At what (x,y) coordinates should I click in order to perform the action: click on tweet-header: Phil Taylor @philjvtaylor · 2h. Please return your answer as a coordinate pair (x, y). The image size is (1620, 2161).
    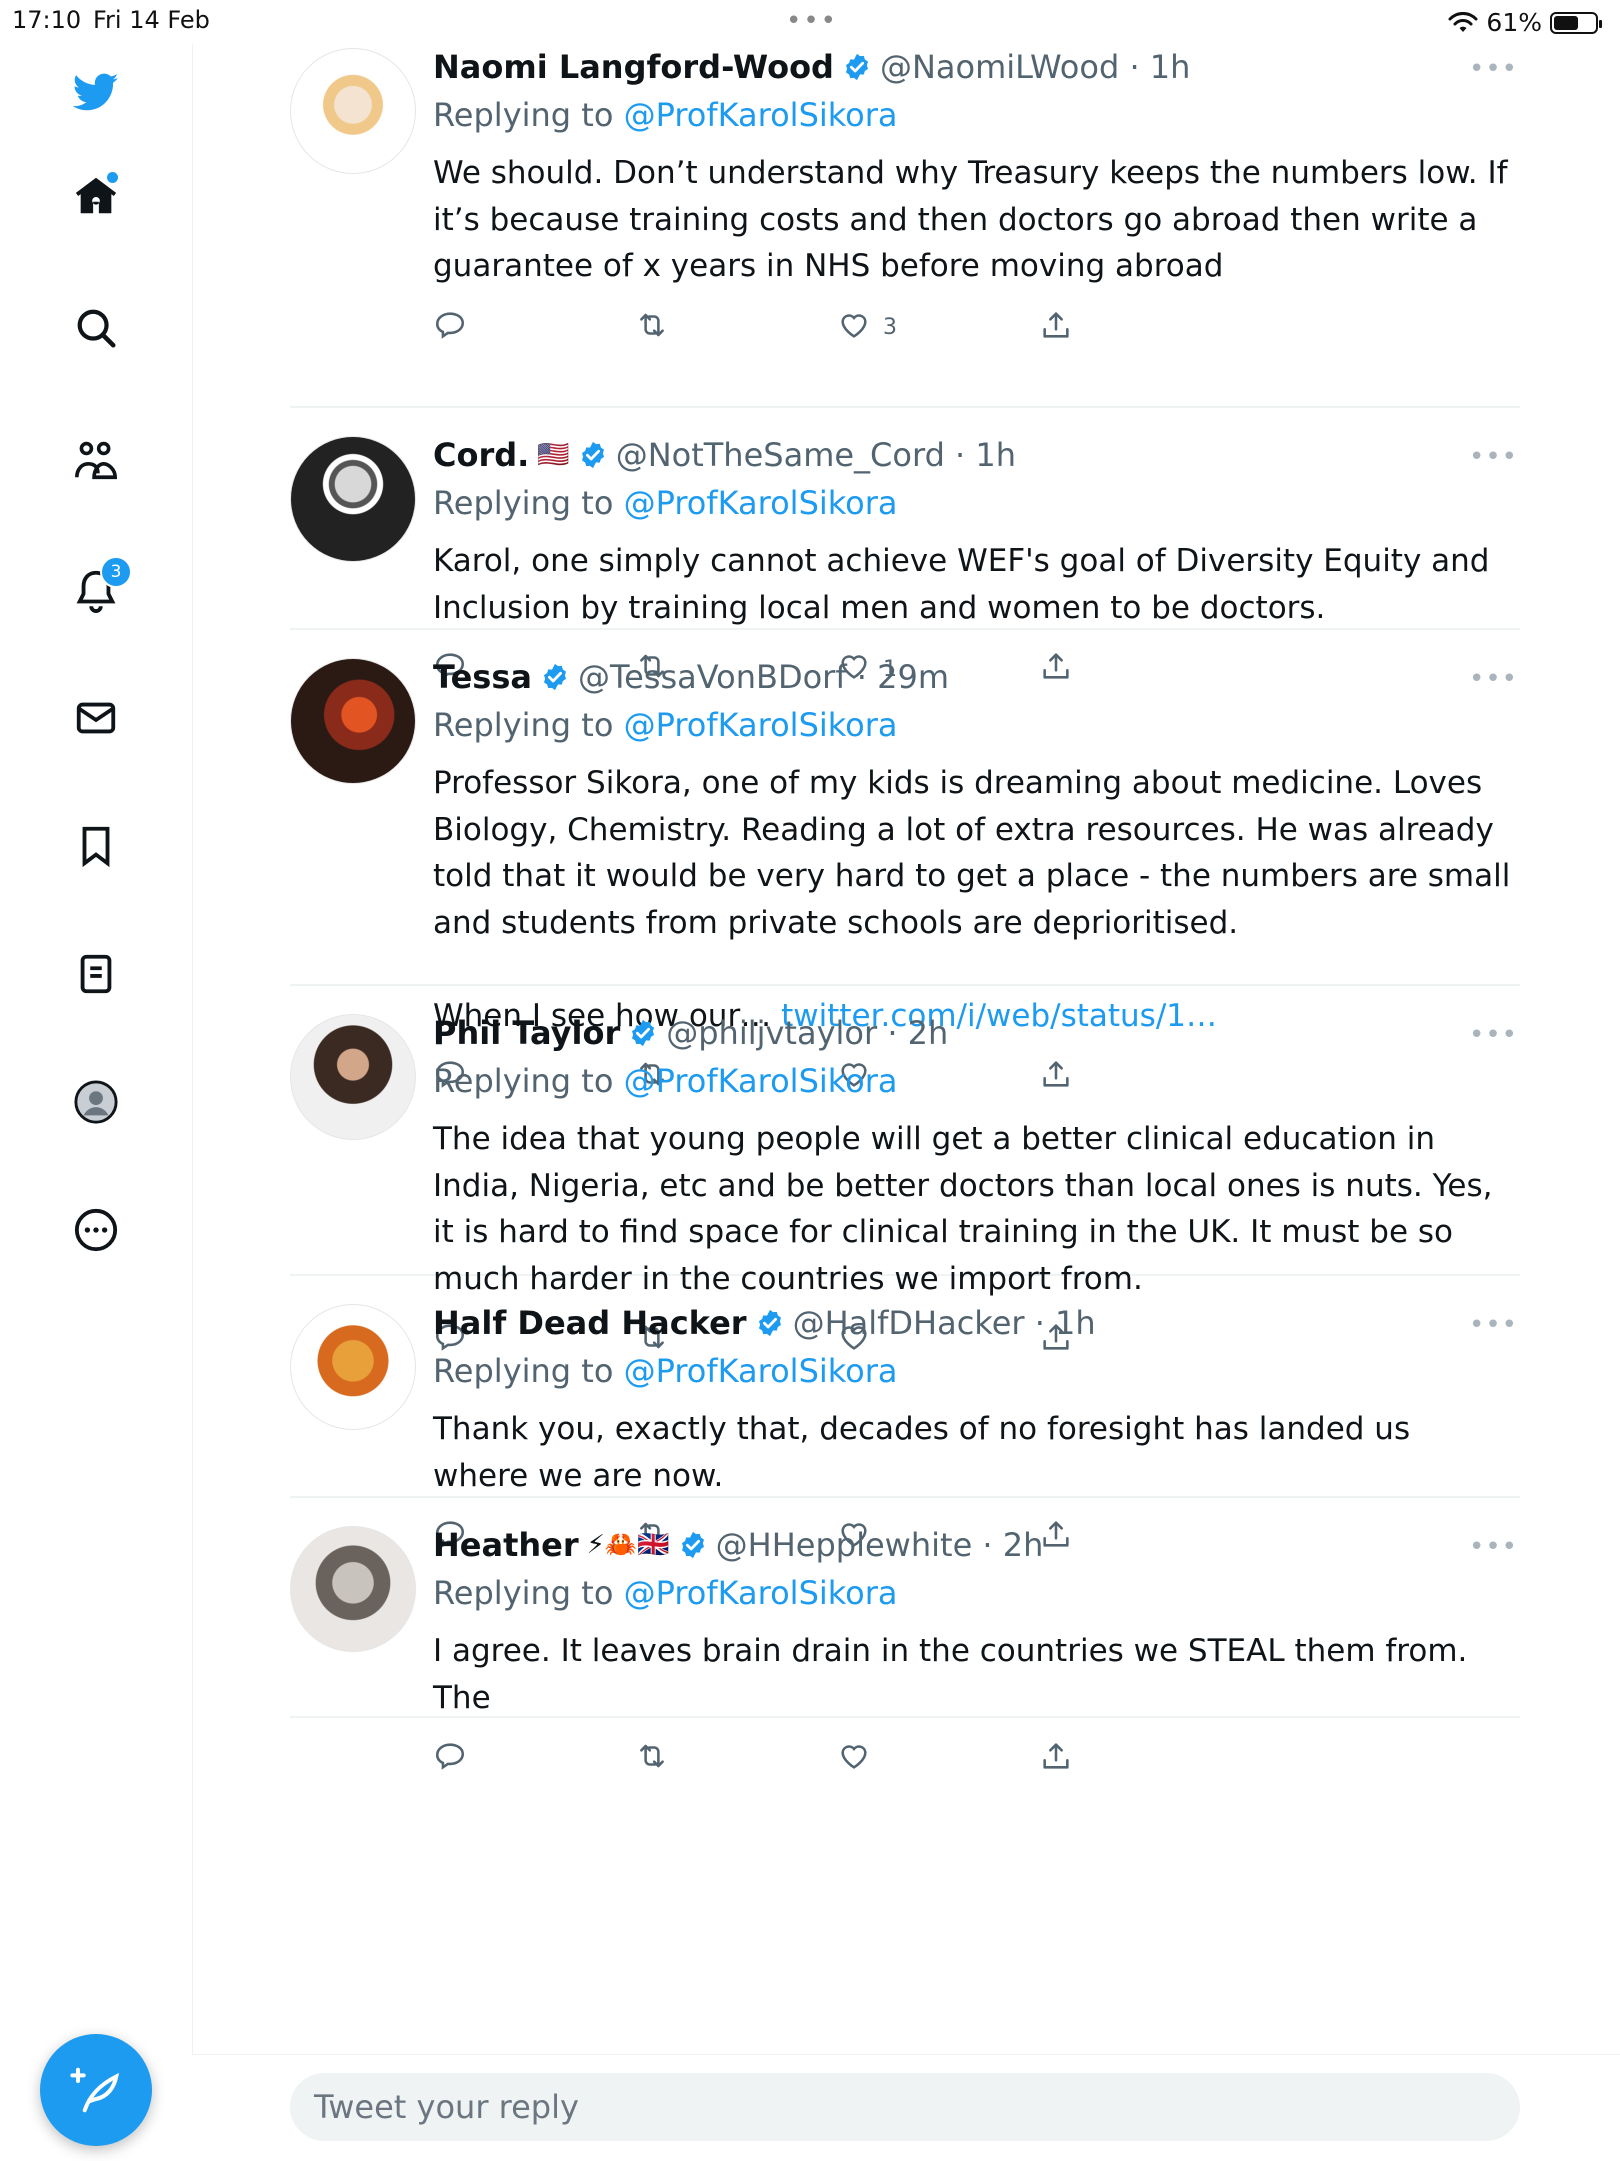
    Looking at the image, I should click on (973, 1033).